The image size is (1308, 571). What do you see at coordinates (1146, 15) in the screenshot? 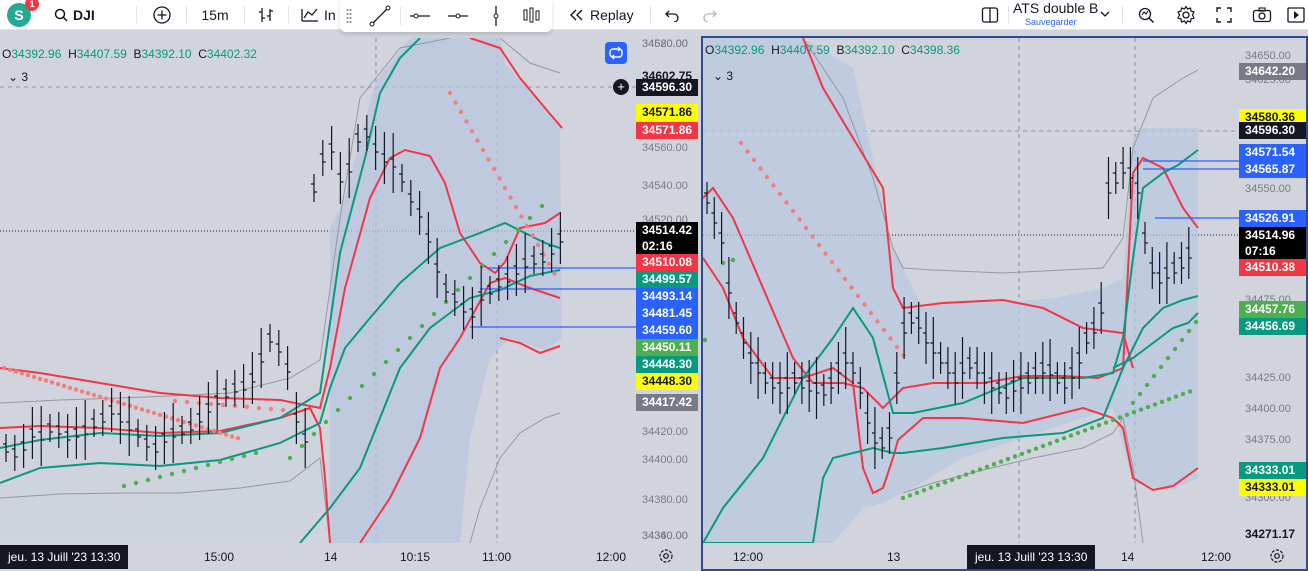
I see `quick-search-button` at bounding box center [1146, 15].